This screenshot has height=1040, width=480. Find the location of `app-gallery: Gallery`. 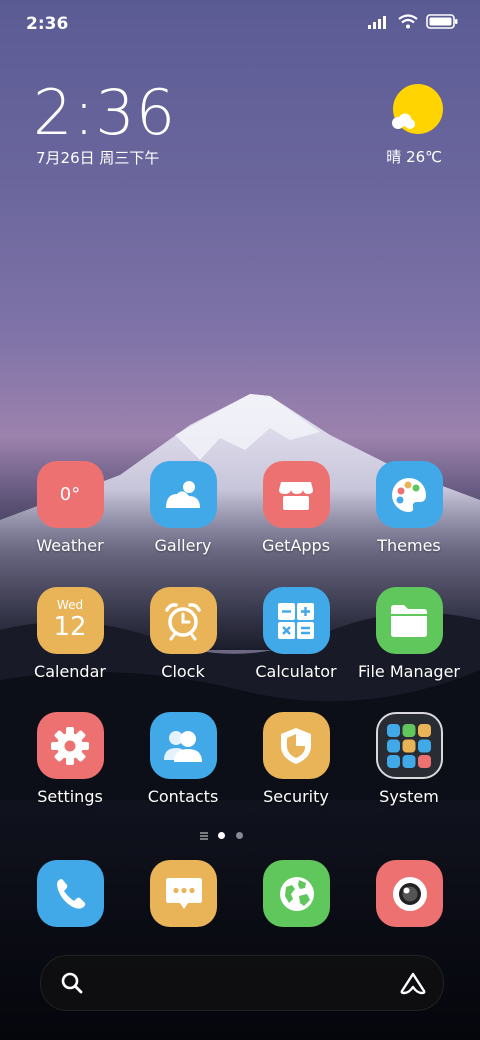

app-gallery: Gallery is located at coordinates (183, 508).